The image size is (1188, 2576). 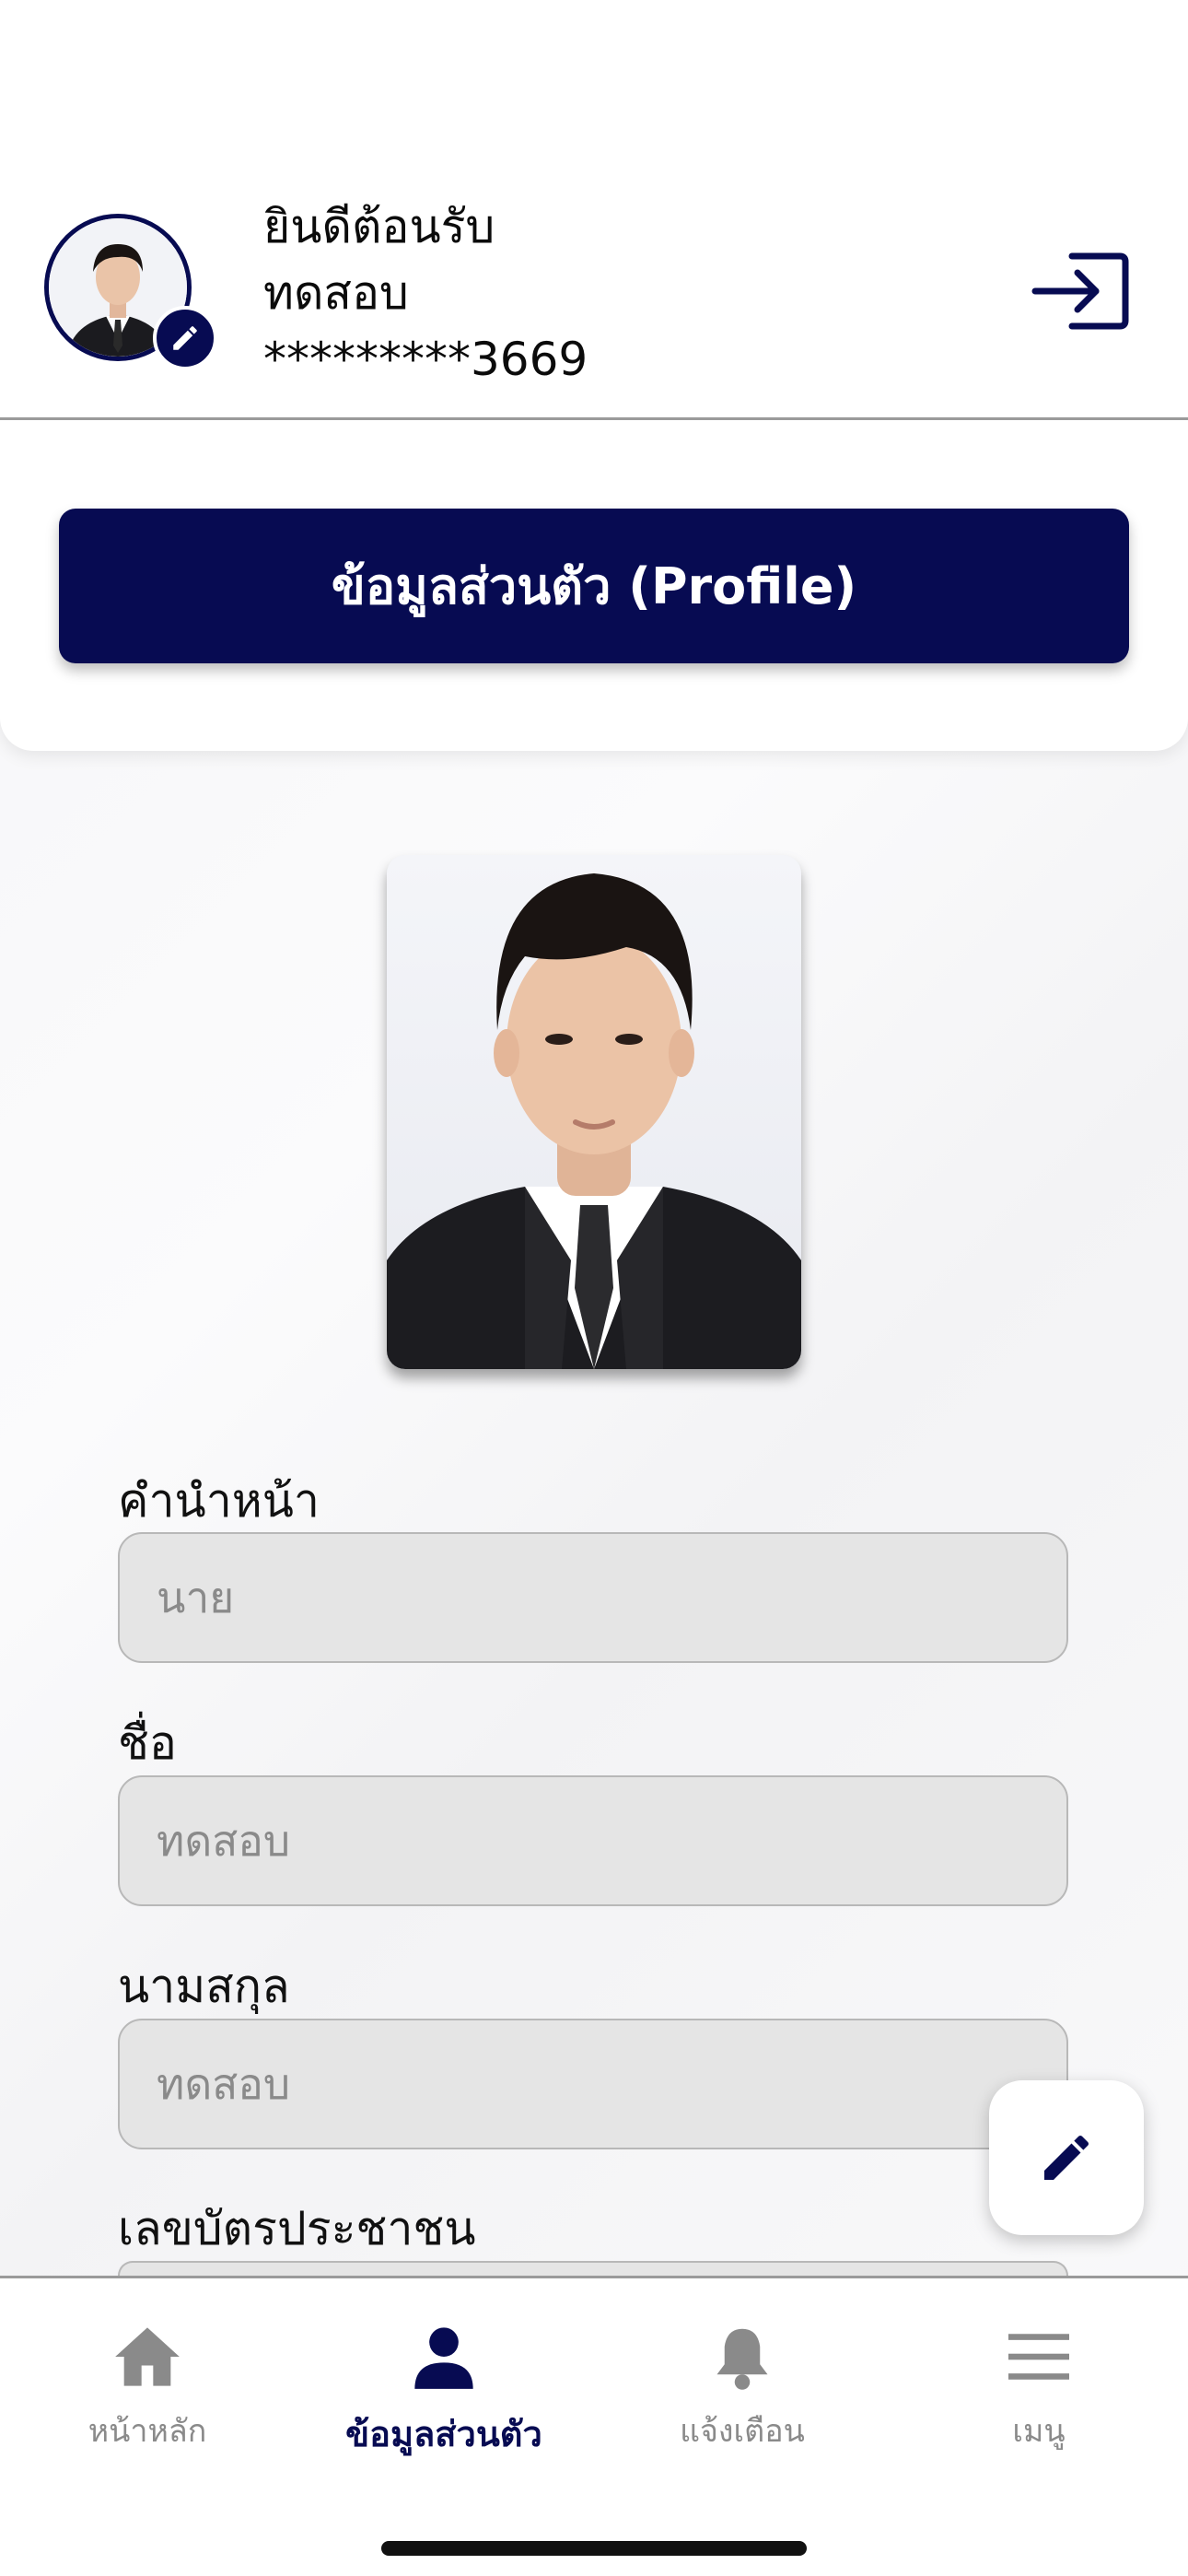 What do you see at coordinates (1039, 2431) in the screenshot?
I see `tab-menu-label: เมนู` at bounding box center [1039, 2431].